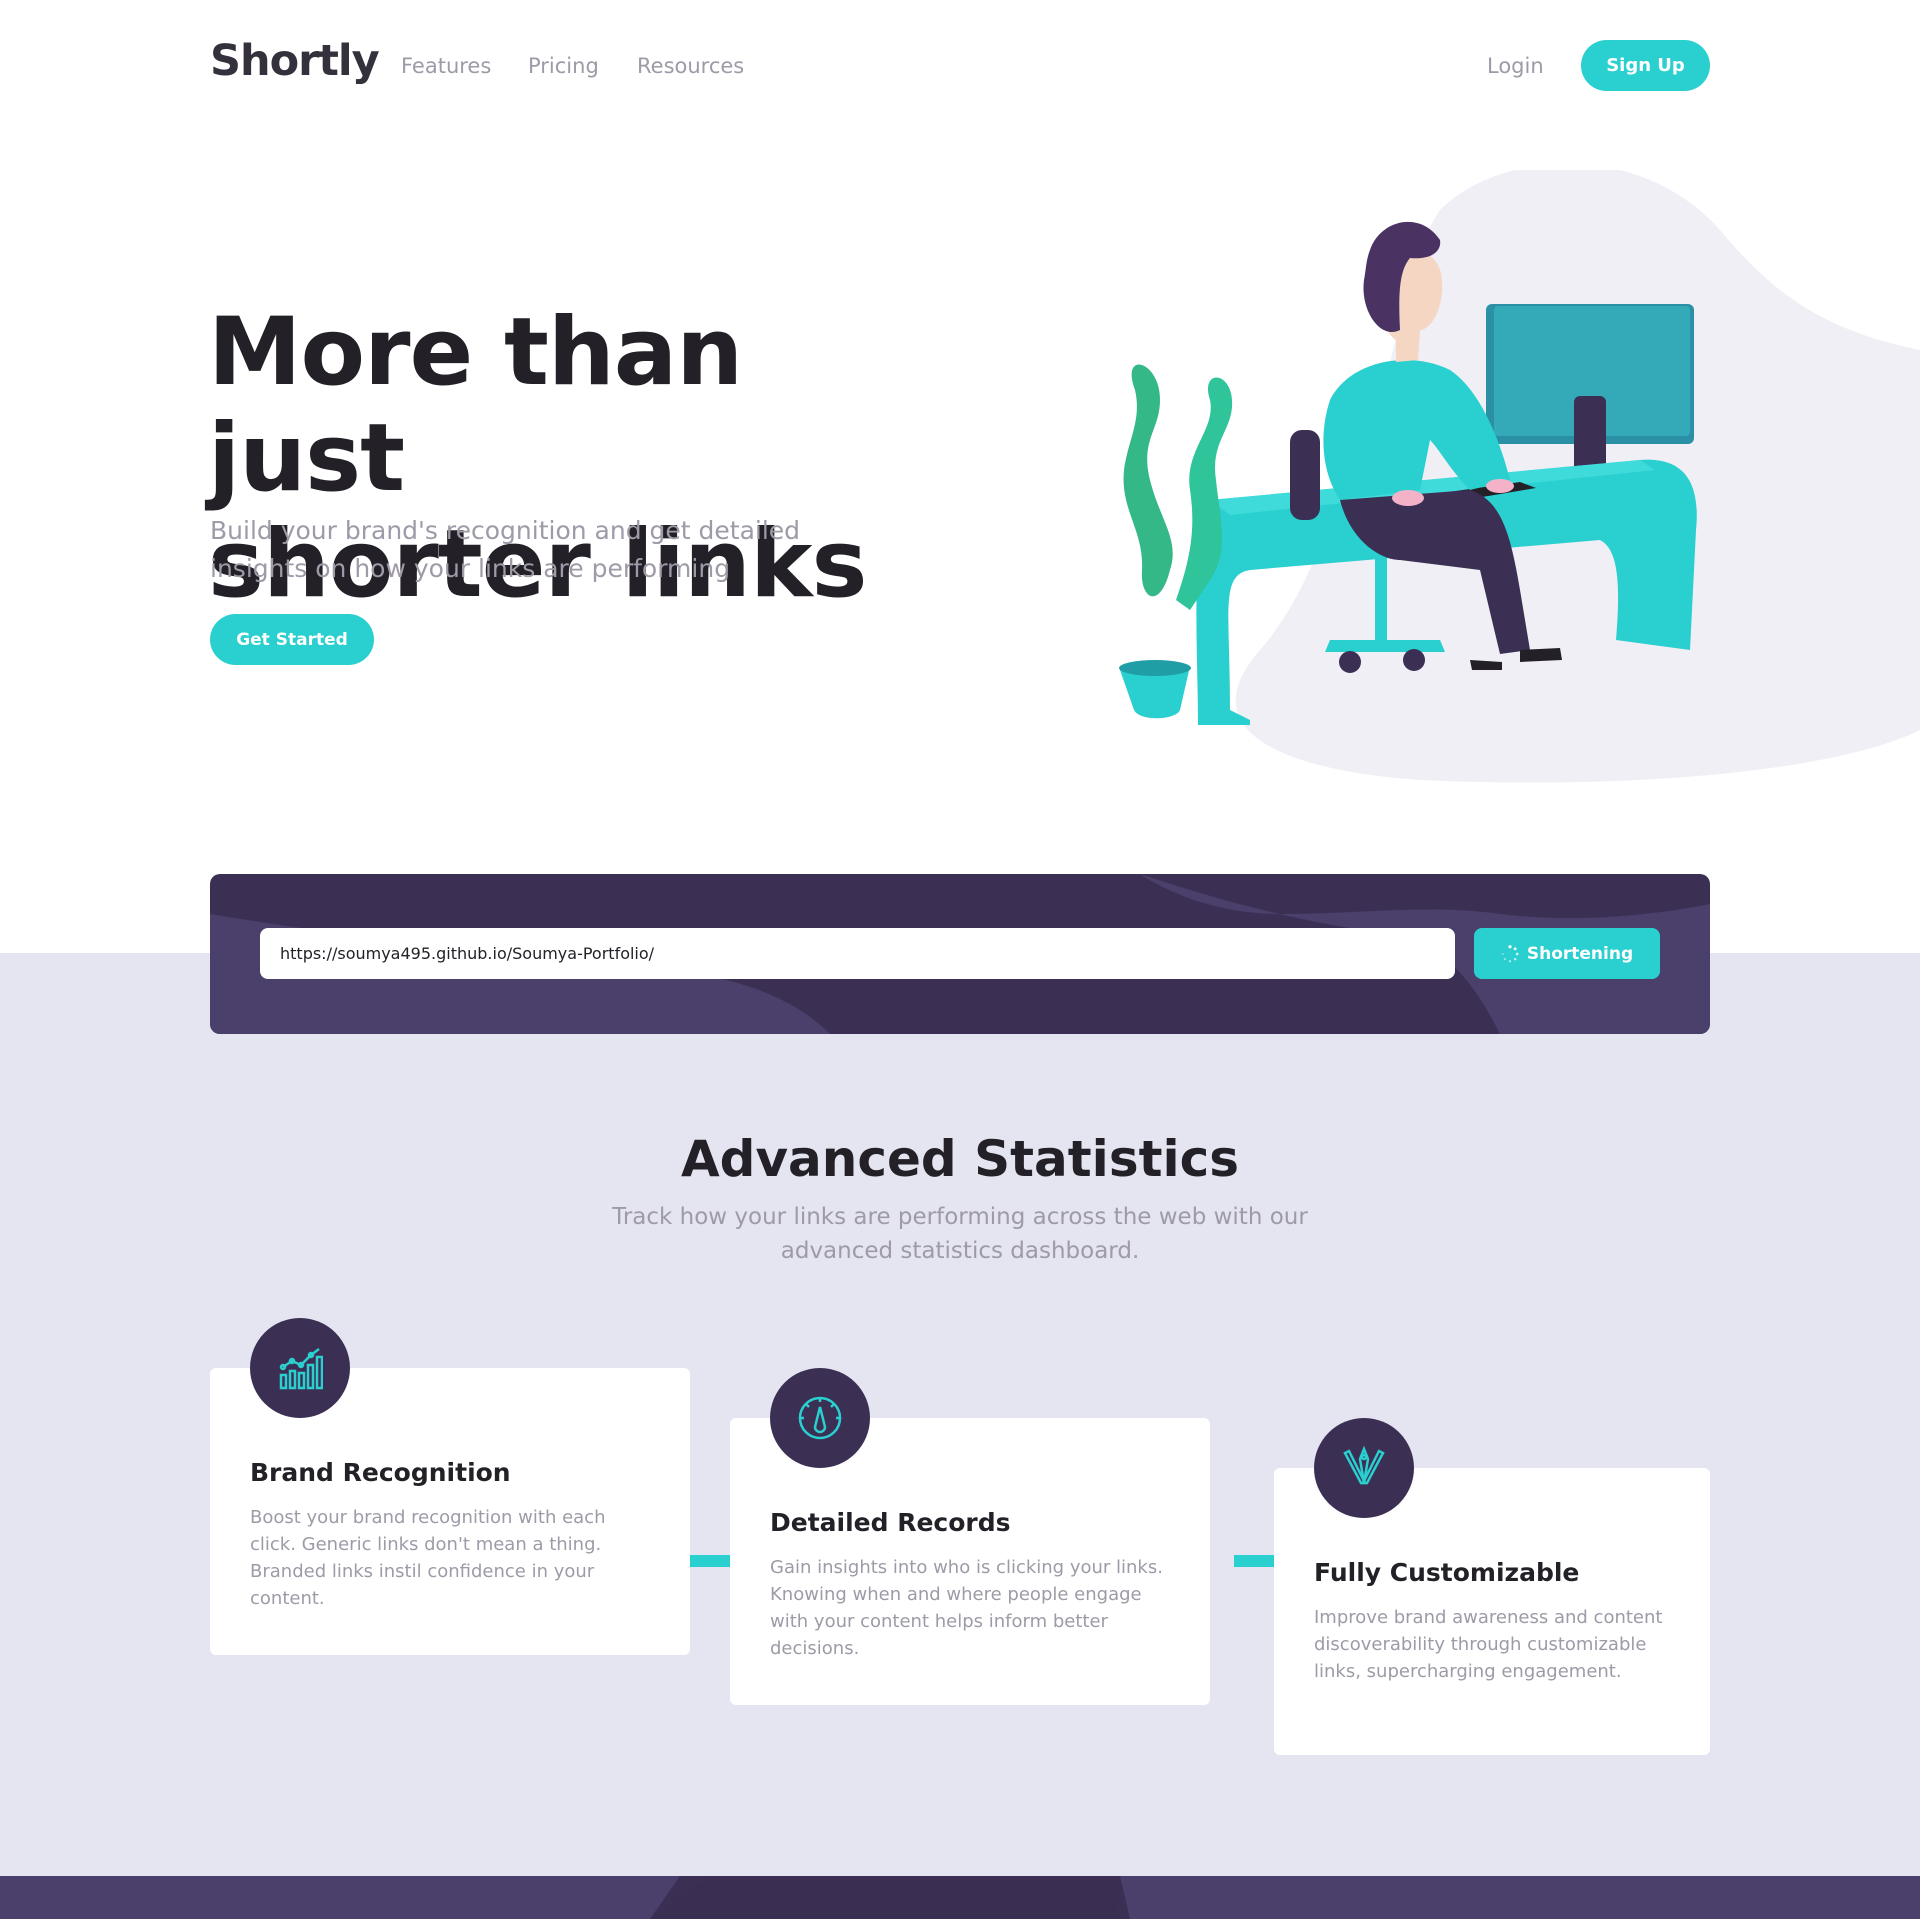  What do you see at coordinates (1645, 65) in the screenshot?
I see `signup-button: Sign Up` at bounding box center [1645, 65].